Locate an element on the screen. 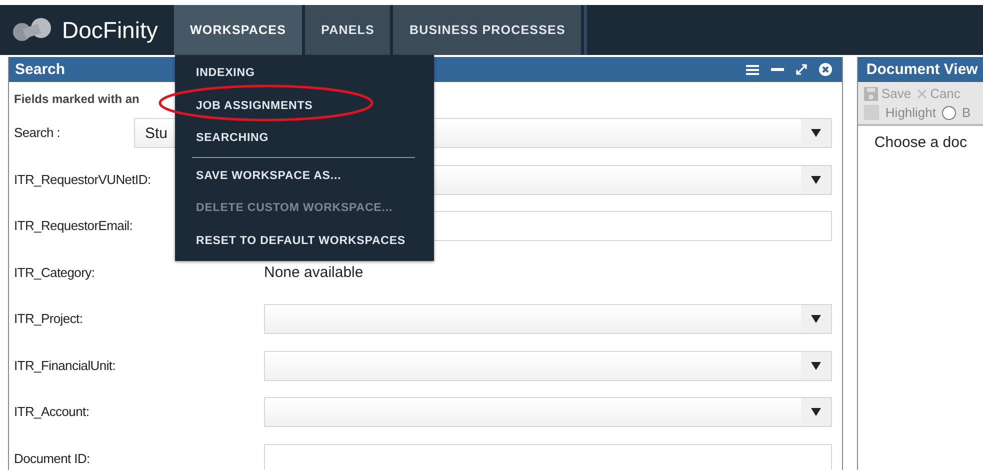 This screenshot has width=983, height=470. panel-title: Document View is located at coordinates (920, 69).